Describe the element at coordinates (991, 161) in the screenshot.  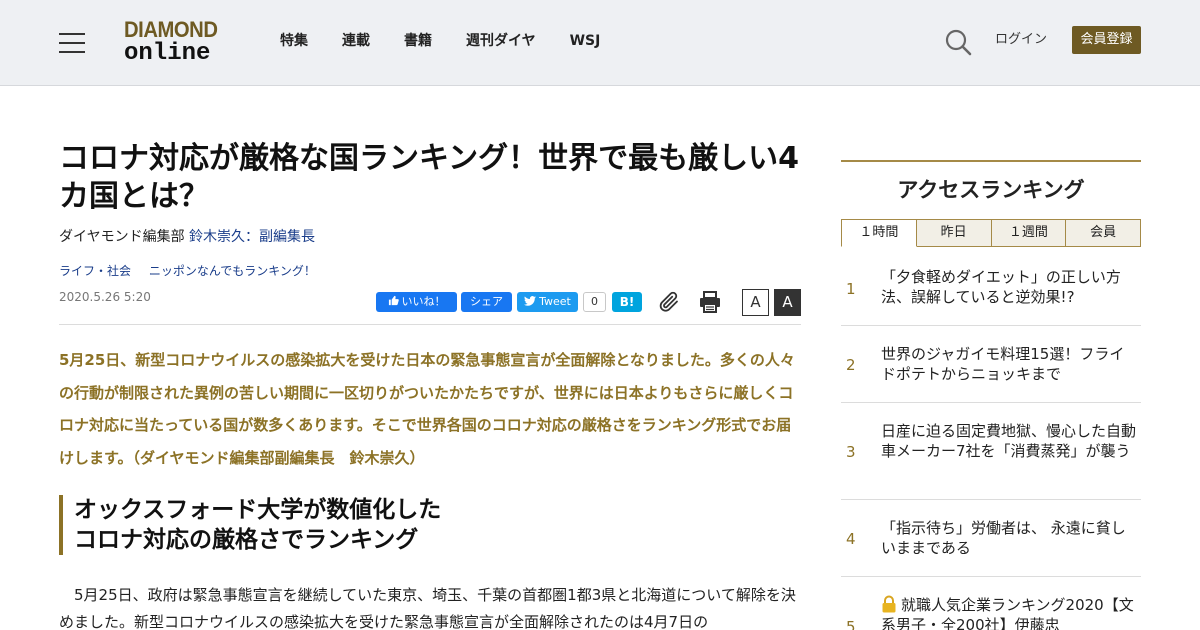
I see `sidebar-divider` at that location.